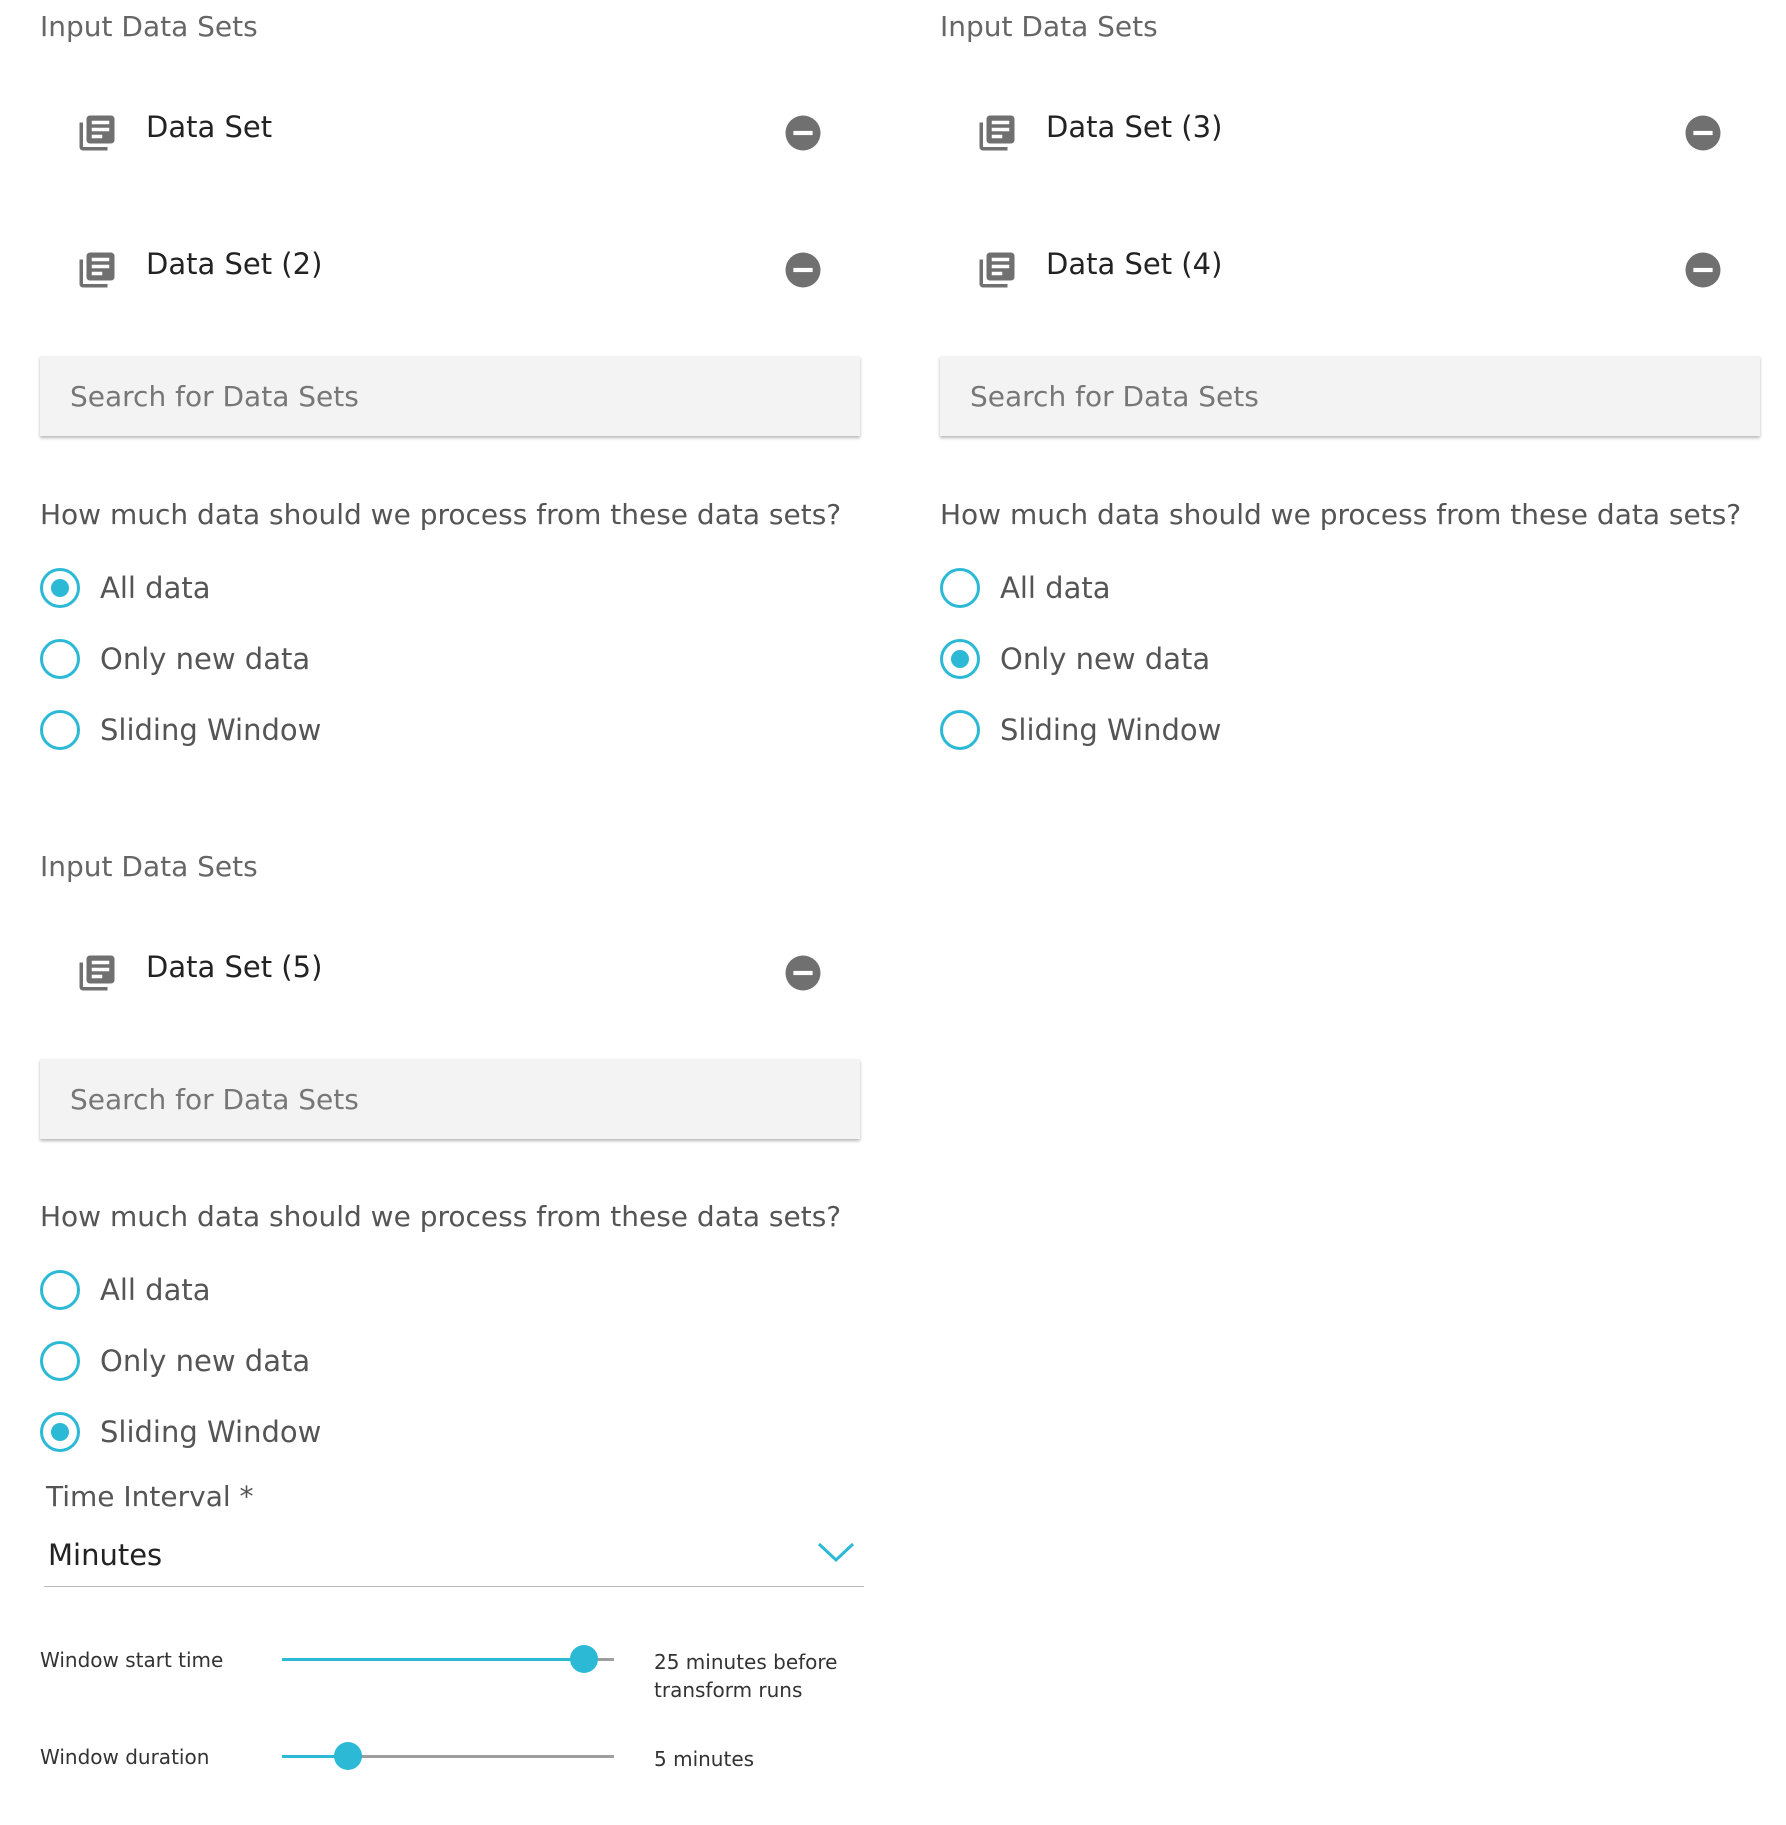 The height and width of the screenshot is (1825, 1786). What do you see at coordinates (454, 1558) in the screenshot?
I see `time-interval-select: Minutes` at bounding box center [454, 1558].